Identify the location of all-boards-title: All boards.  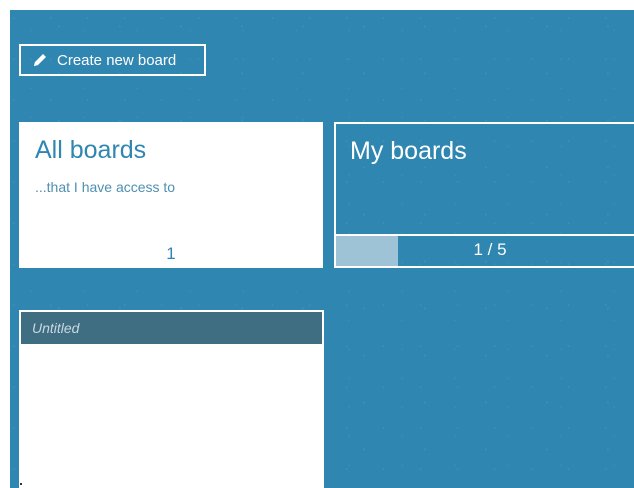
(91, 150).